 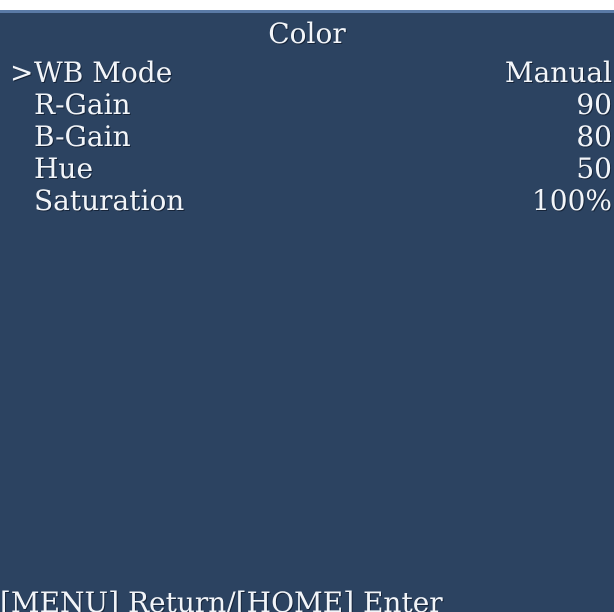 What do you see at coordinates (594, 168) in the screenshot?
I see `menu-item-value: 50` at bounding box center [594, 168].